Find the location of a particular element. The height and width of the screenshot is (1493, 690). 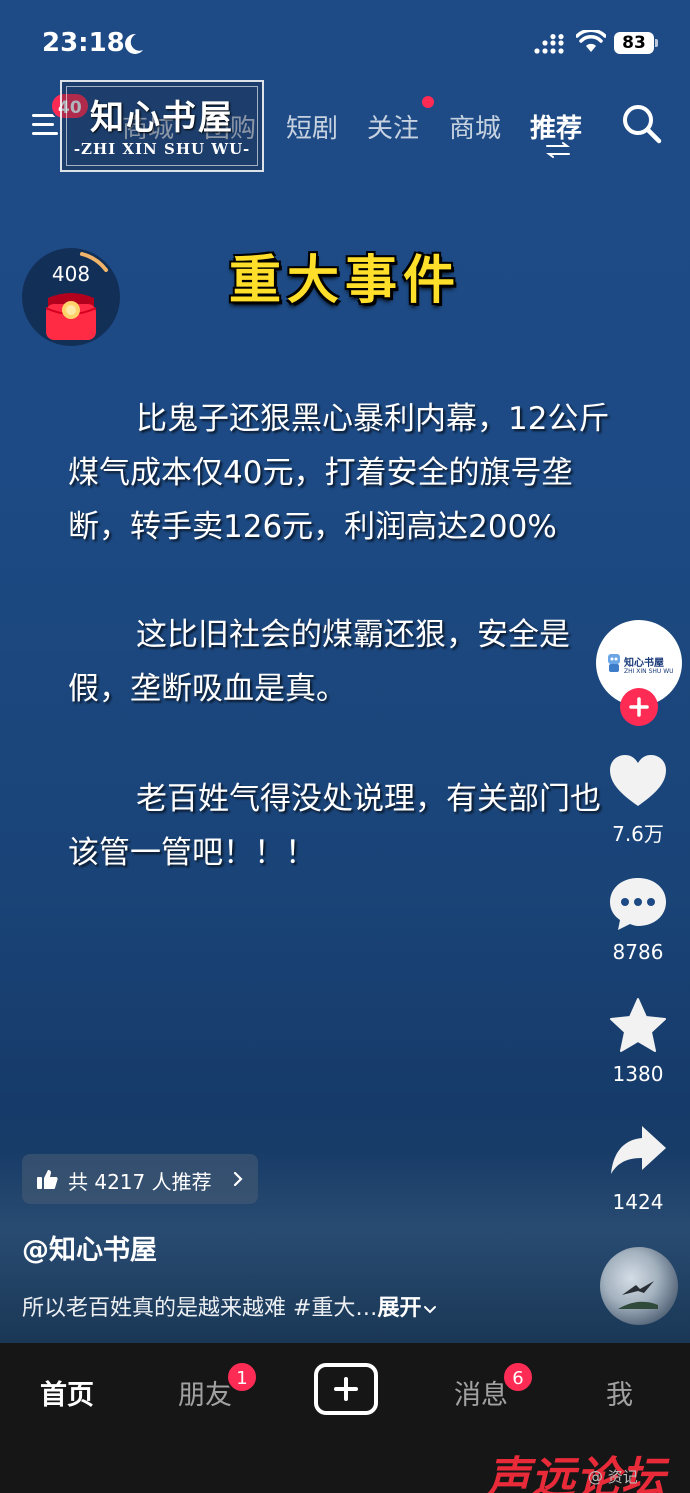

messages-badge: 6 is located at coordinates (518, 1377).